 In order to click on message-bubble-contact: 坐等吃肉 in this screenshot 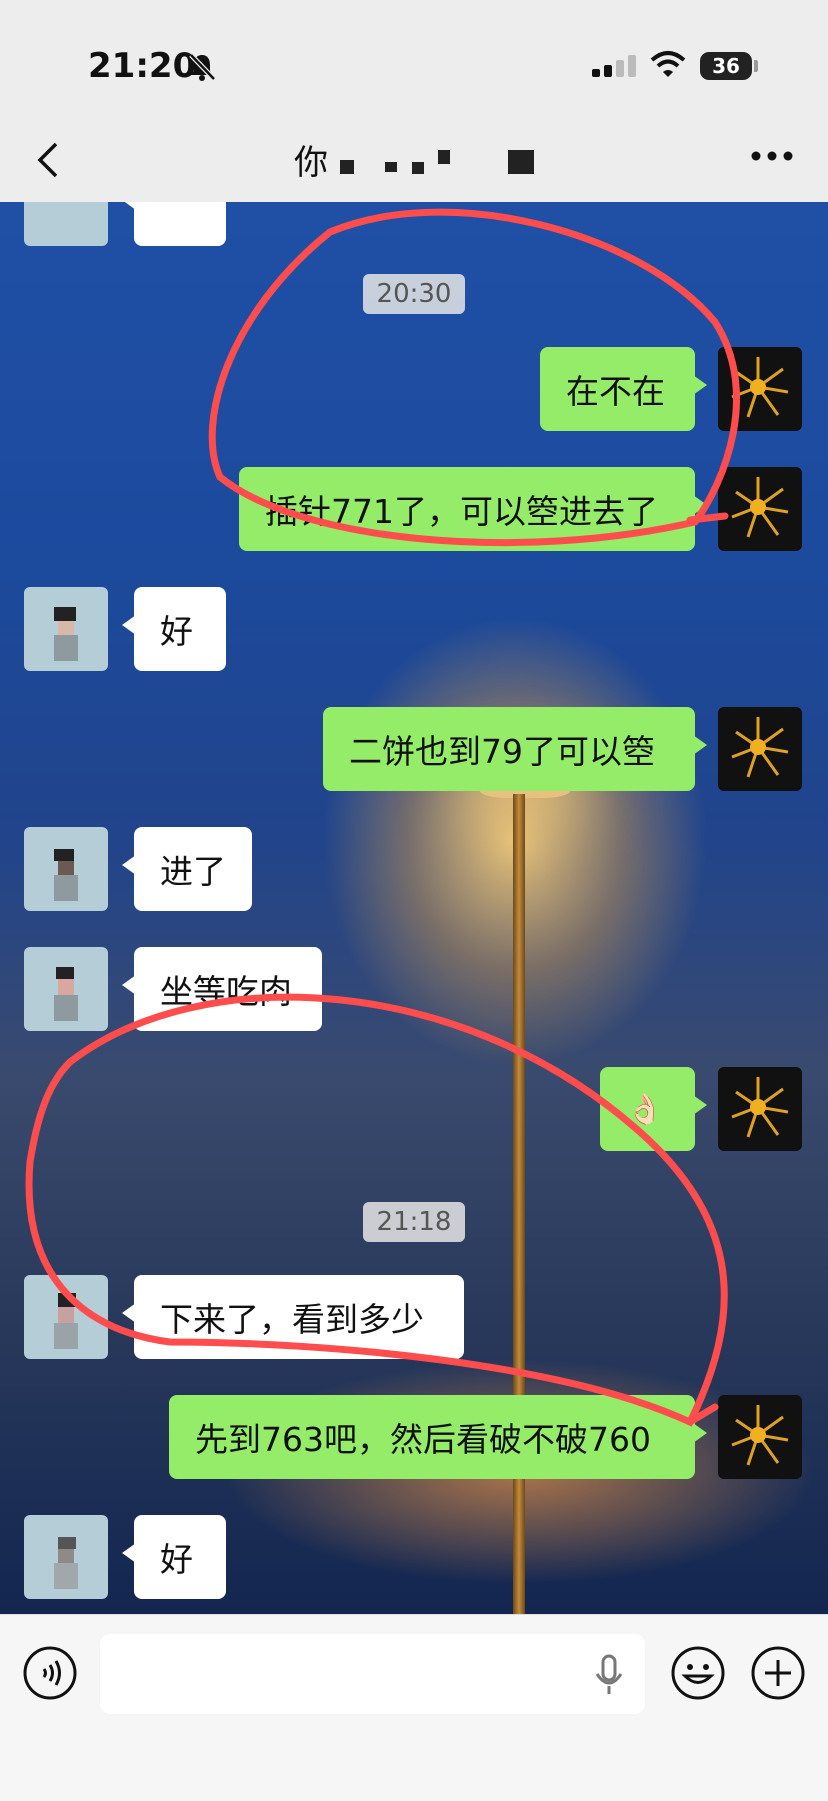, I will do `click(222, 989)`.